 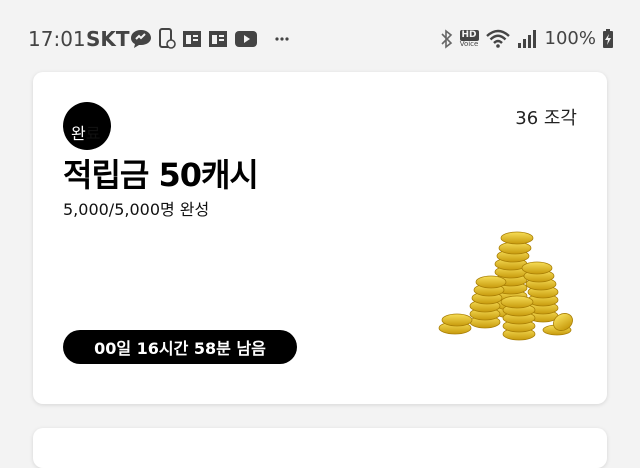 I want to click on time-remaining-pill: 00일 16시간 58분 남음, so click(x=180, y=347).